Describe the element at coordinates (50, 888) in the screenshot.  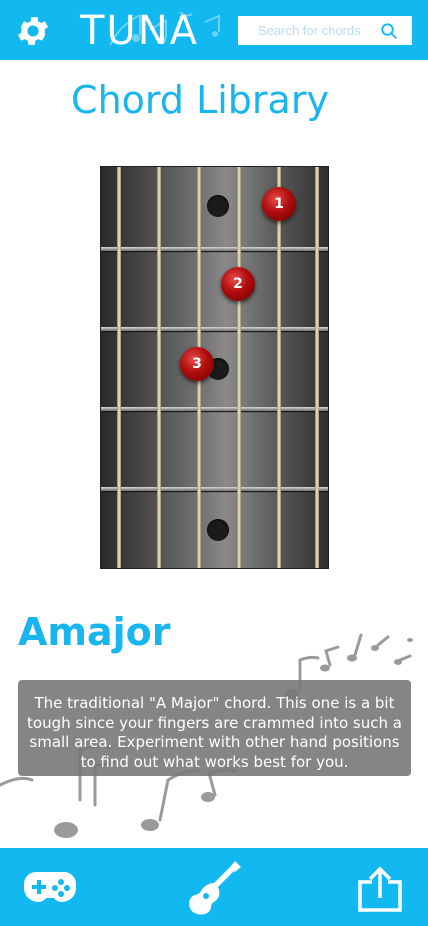
I see `gamepad-icon` at that location.